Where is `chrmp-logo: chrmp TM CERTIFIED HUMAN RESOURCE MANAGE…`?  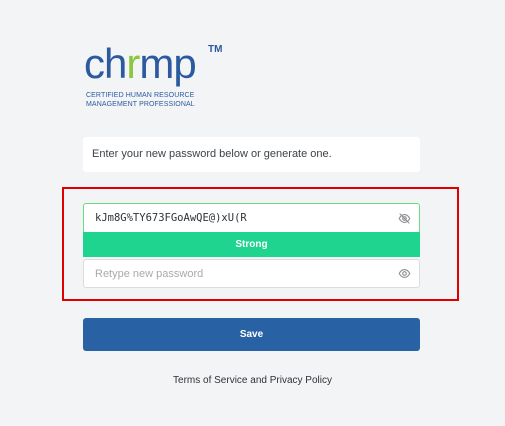
chrmp-logo: chrmp TM CERTIFIED HUMAN RESOURCE MANAGE… is located at coordinates (159, 77).